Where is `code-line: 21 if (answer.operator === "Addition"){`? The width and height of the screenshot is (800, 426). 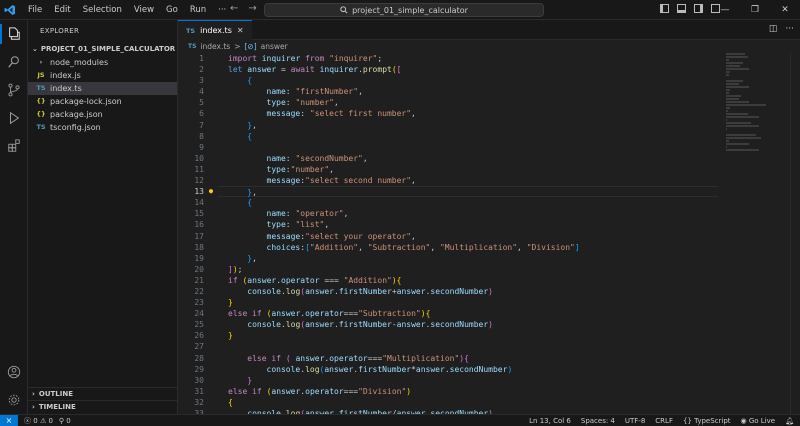 code-line: 21 if (answer.operator === "Addition"){ is located at coordinates (448, 280).